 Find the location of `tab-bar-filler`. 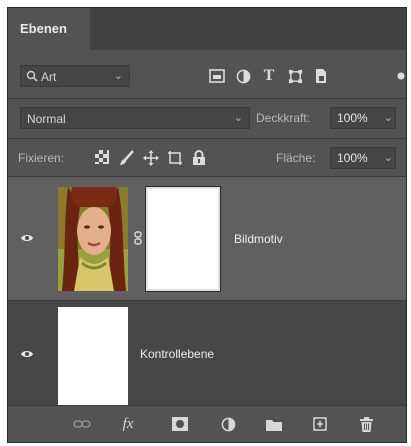

tab-bar-filler is located at coordinates (248, 29).